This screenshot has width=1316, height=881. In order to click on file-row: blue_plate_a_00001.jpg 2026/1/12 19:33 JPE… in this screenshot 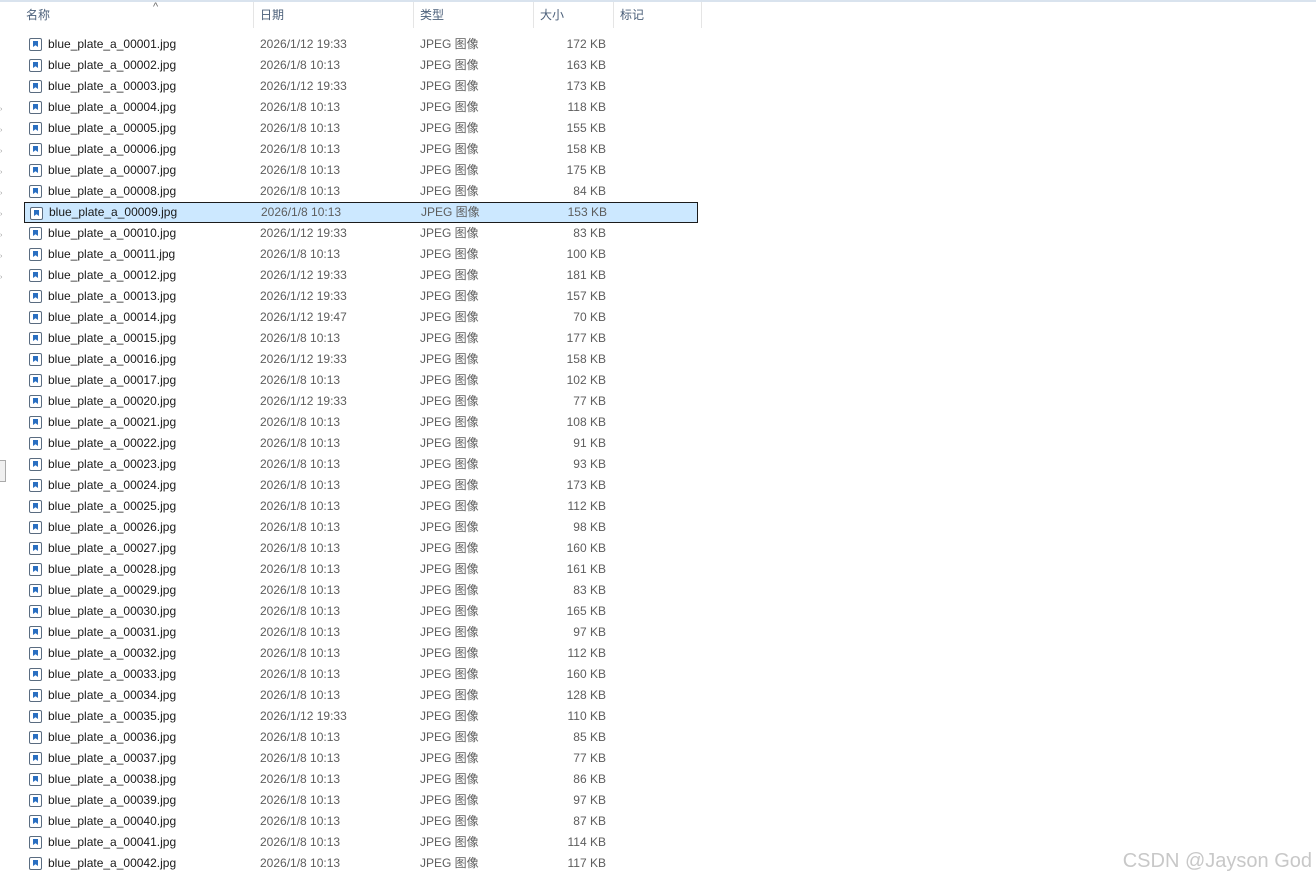, I will do `click(361, 44)`.